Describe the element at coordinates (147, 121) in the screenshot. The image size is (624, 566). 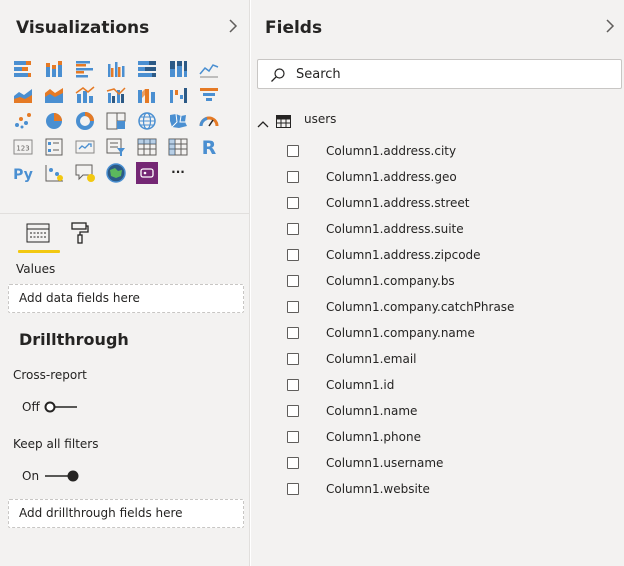
I see `map-icon` at that location.